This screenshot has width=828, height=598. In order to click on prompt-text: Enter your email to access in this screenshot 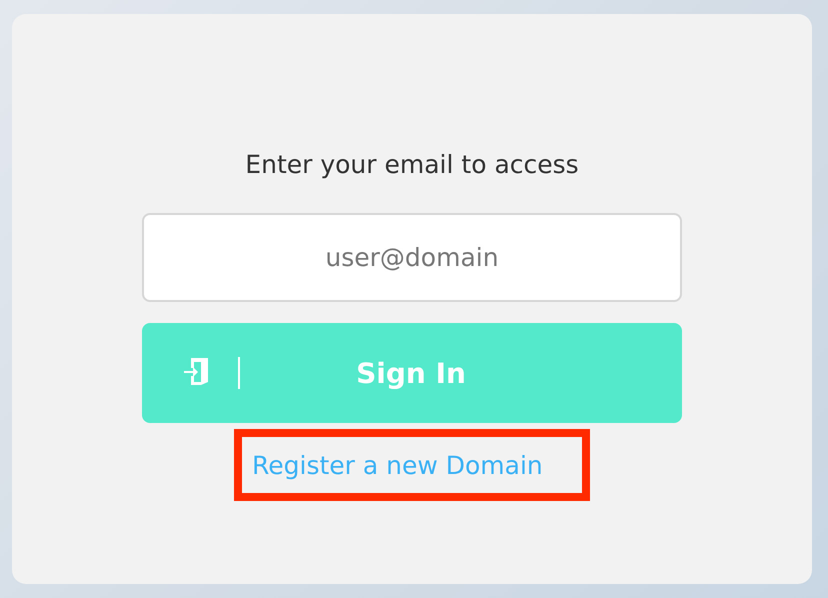, I will do `click(412, 165)`.